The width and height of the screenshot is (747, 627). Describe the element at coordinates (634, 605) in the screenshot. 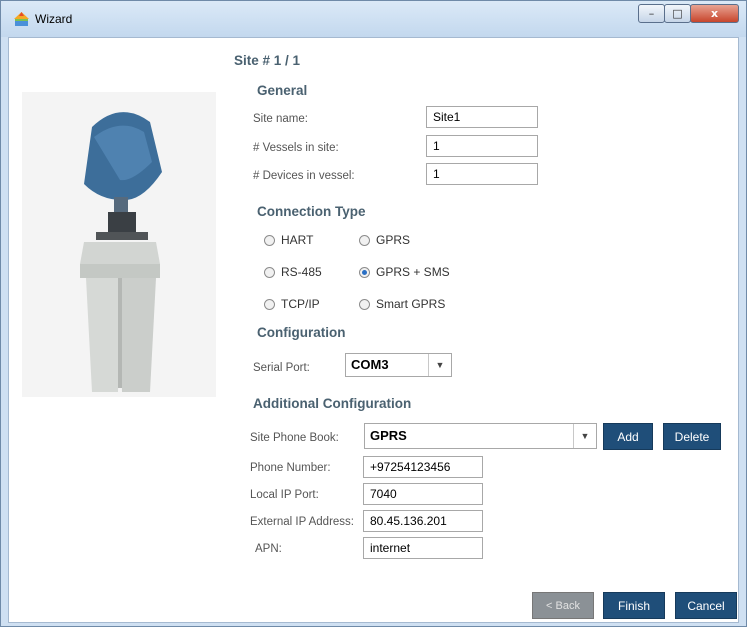

I see `finish-button: Finish` at that location.